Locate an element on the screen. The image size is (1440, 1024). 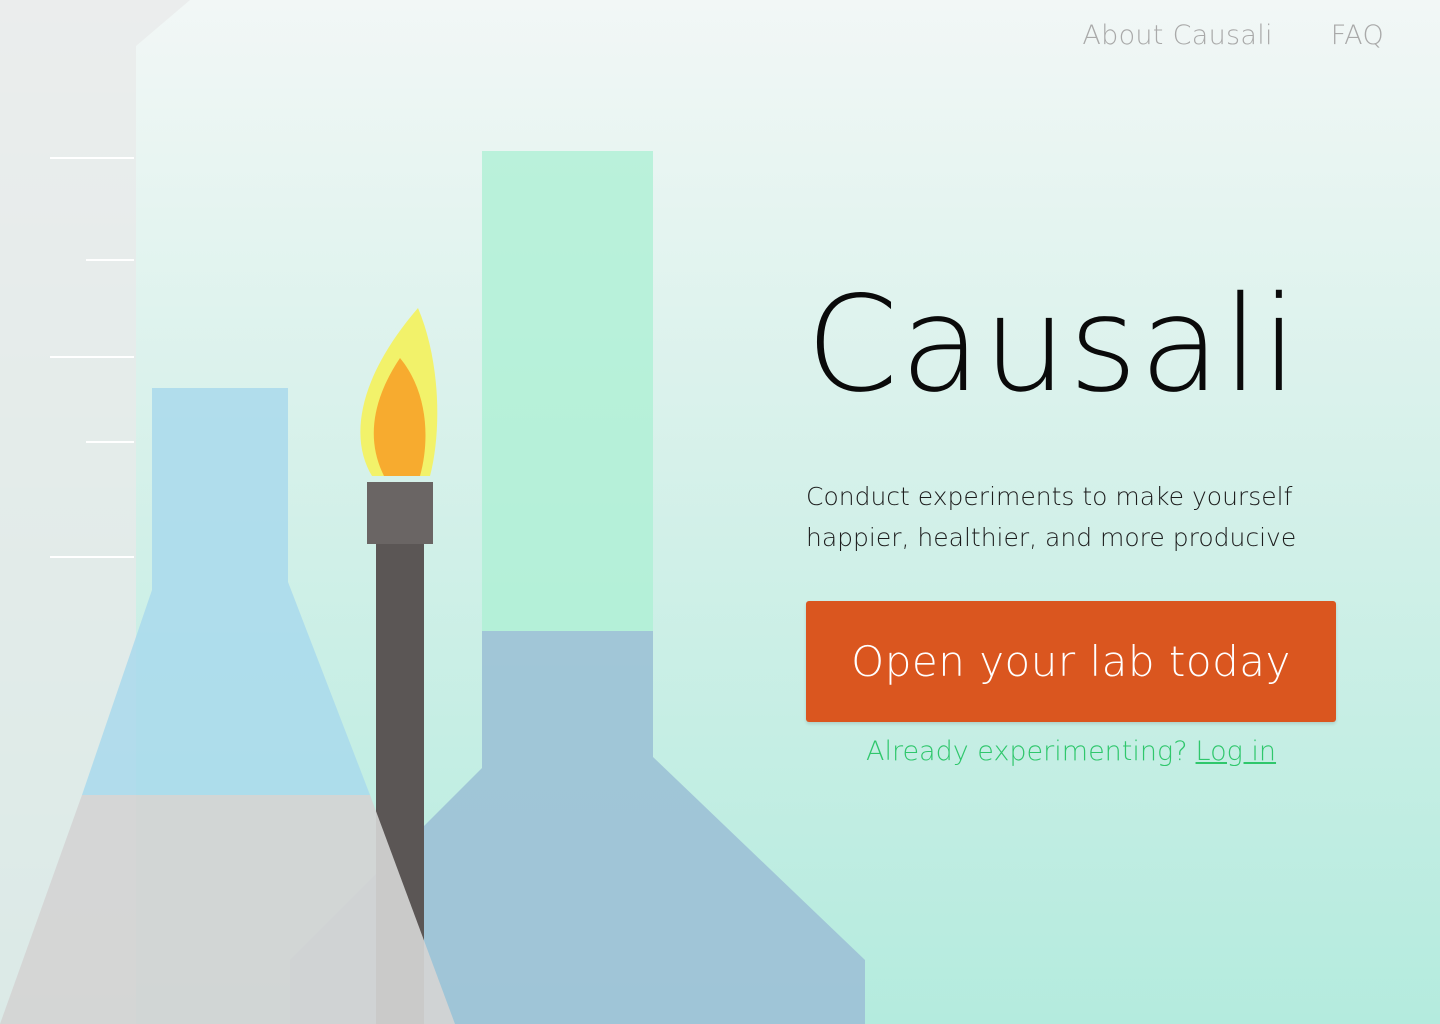
open-lab-button: Open your lab today is located at coordinates (1071, 661).